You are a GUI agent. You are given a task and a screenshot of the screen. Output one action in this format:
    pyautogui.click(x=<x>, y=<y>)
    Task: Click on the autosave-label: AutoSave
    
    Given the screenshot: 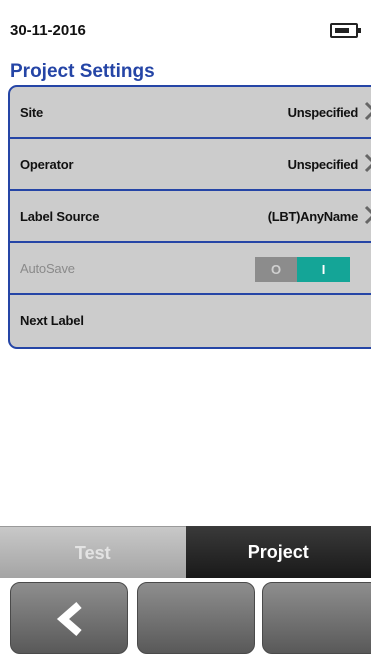 What is the action you would take?
    pyautogui.click(x=47, y=268)
    